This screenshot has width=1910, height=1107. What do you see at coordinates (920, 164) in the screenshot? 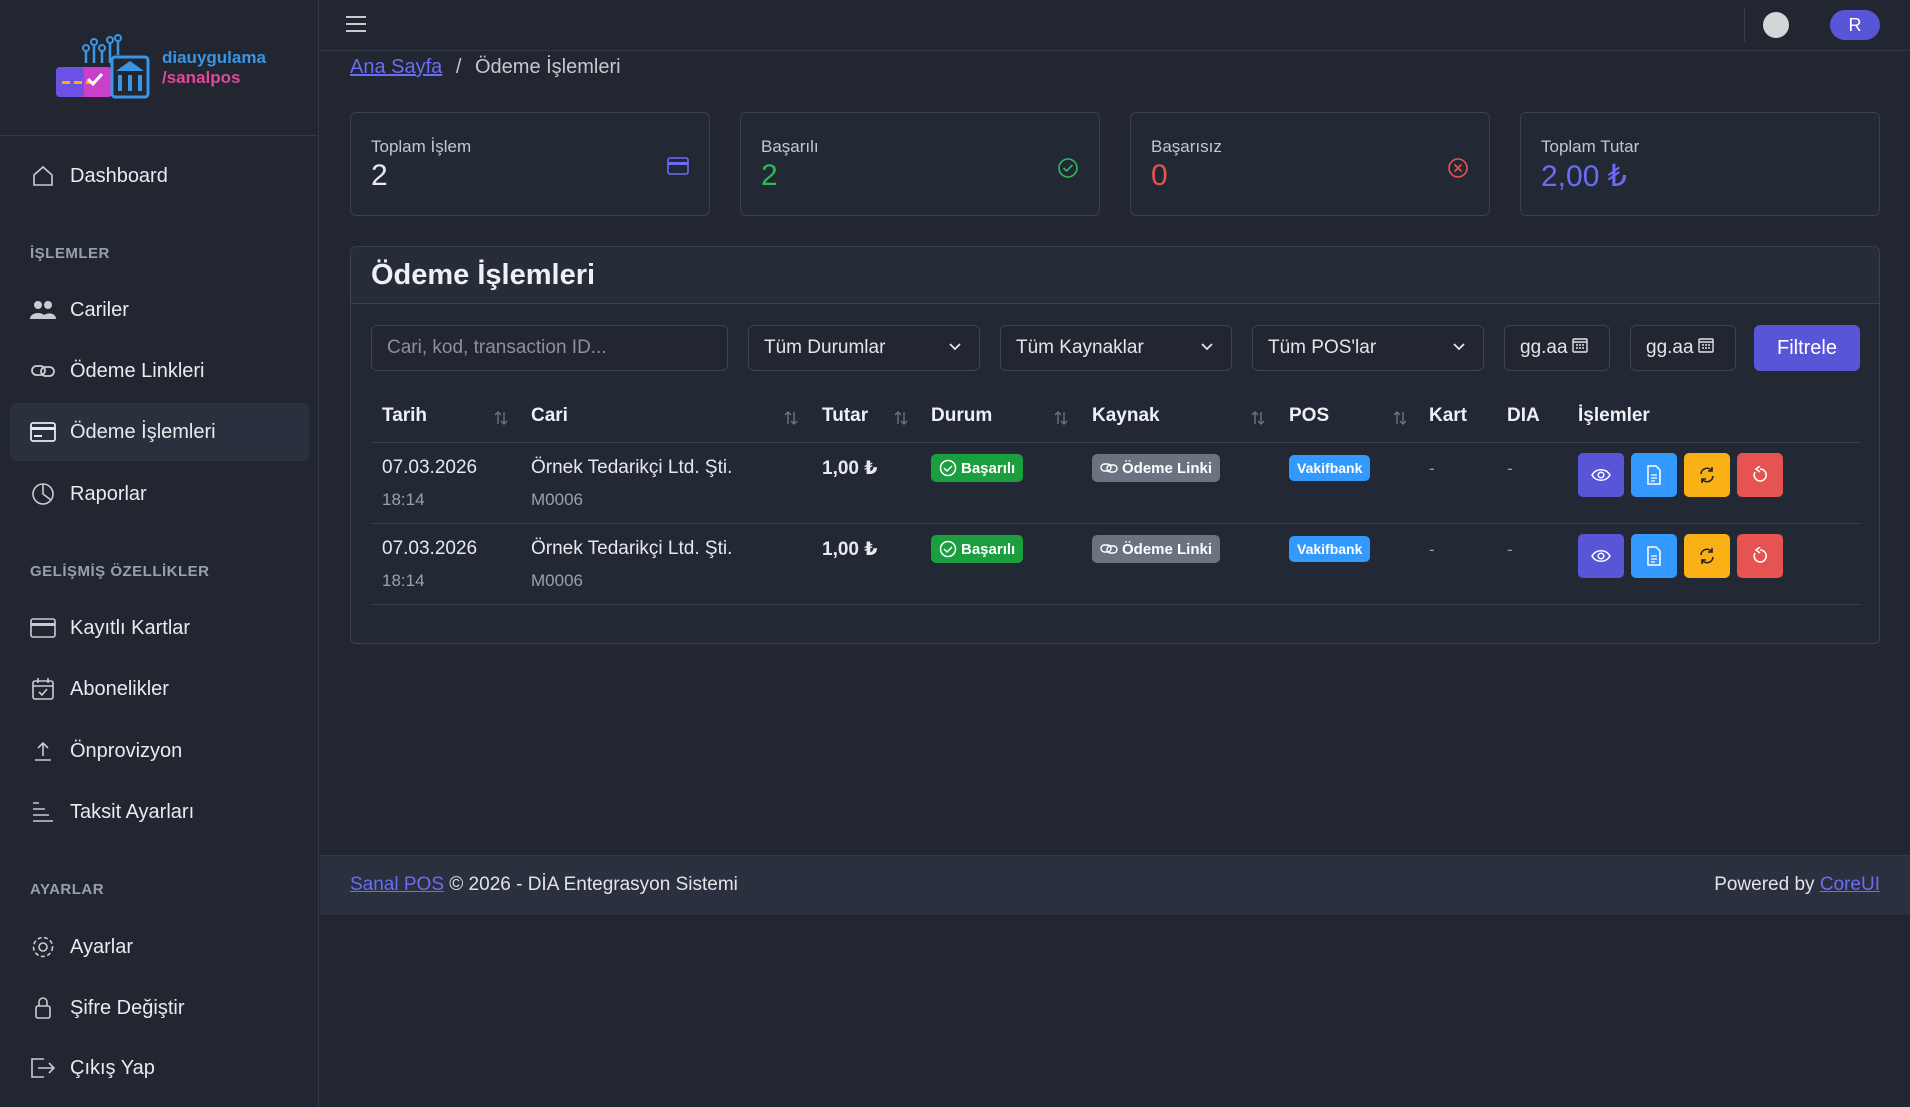
I see `stat-card-success: Başarılı 2` at bounding box center [920, 164].